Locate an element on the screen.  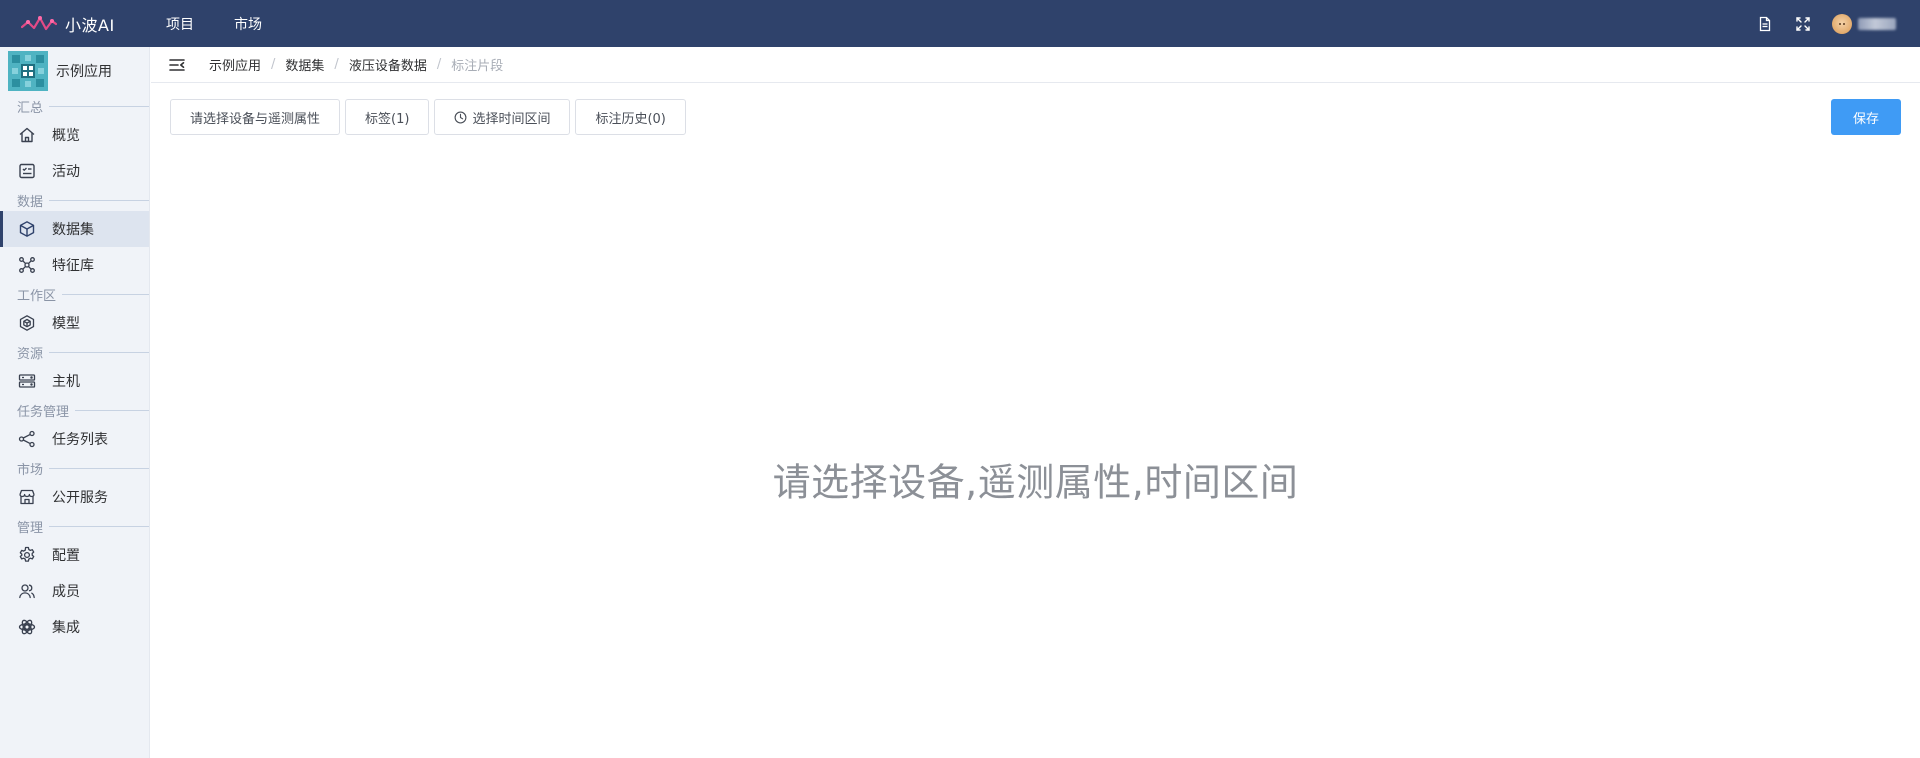
breadcrumb-app: 示例应用 is located at coordinates (235, 64).